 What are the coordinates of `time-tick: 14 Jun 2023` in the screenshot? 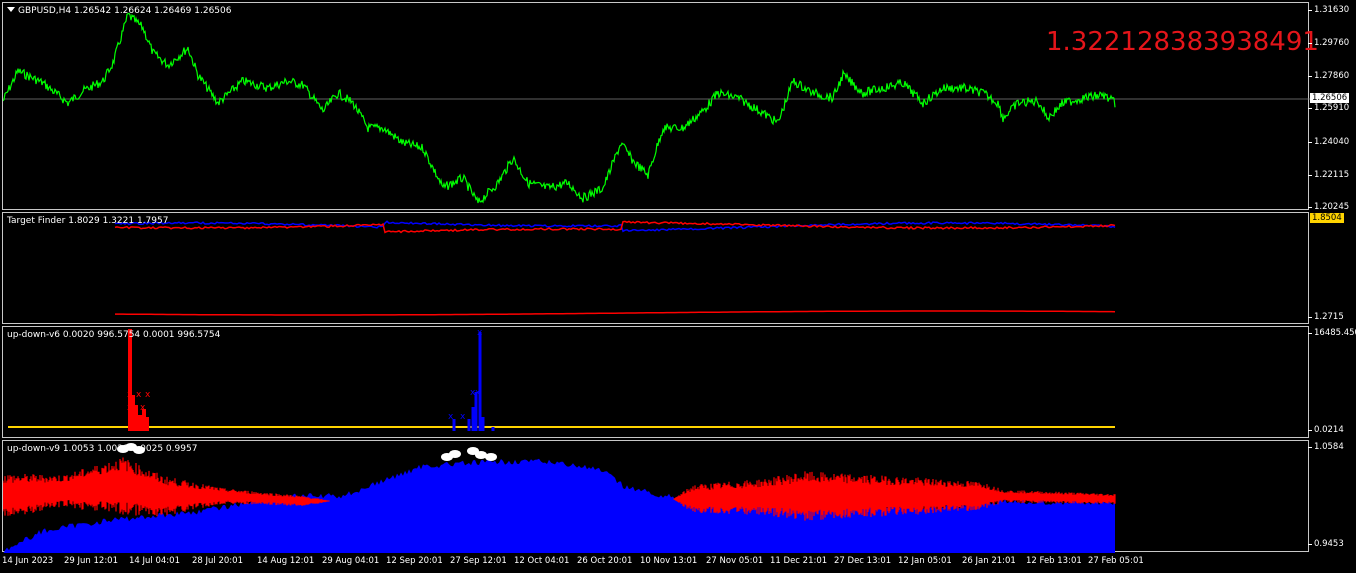 It's located at (28, 561).